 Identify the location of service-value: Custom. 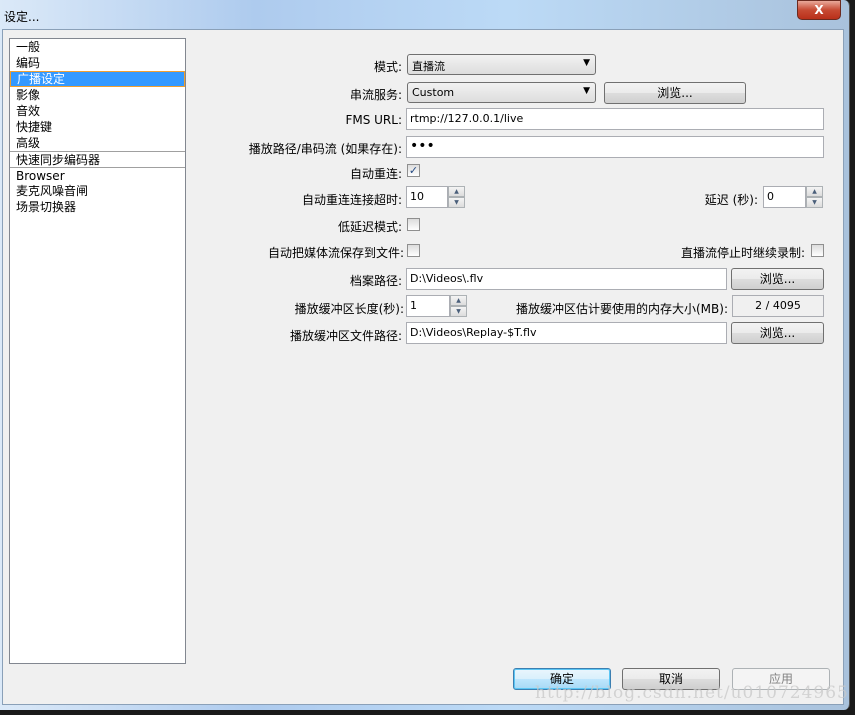
(433, 92).